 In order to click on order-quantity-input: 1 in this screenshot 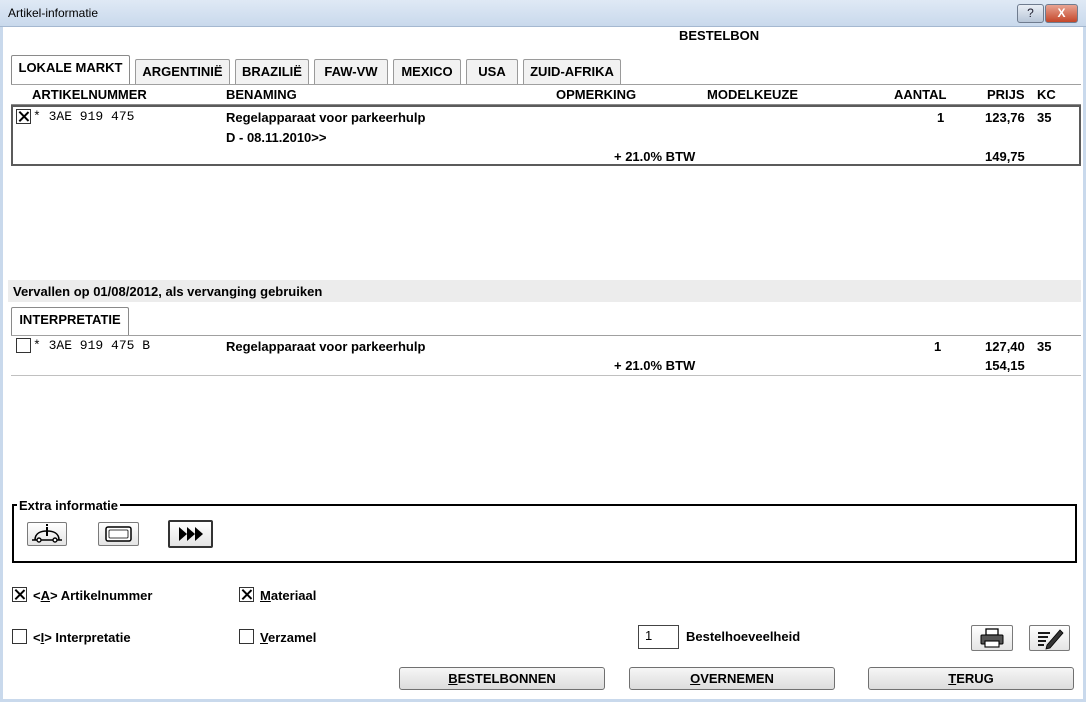, I will do `click(658, 637)`.